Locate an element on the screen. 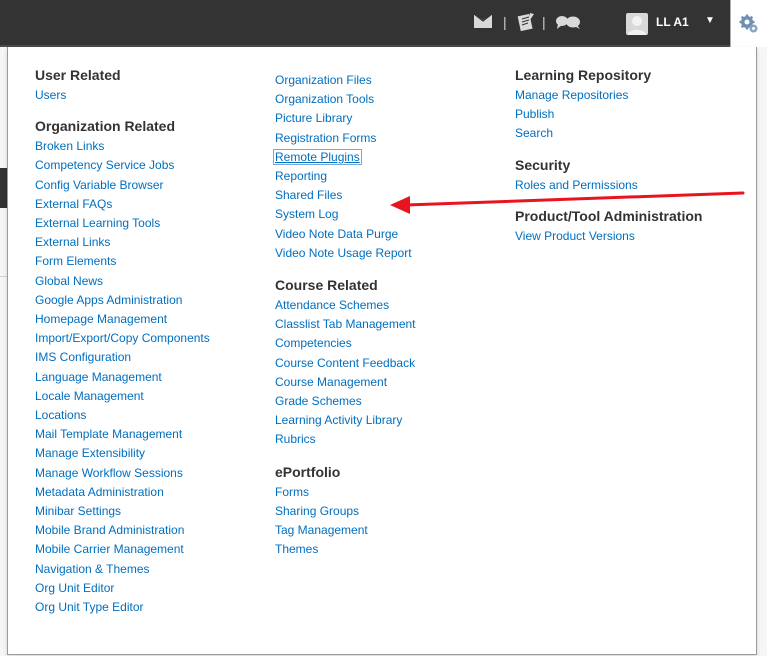 The width and height of the screenshot is (767, 656). menu-link: Learning Activity Library is located at coordinates (345, 420).